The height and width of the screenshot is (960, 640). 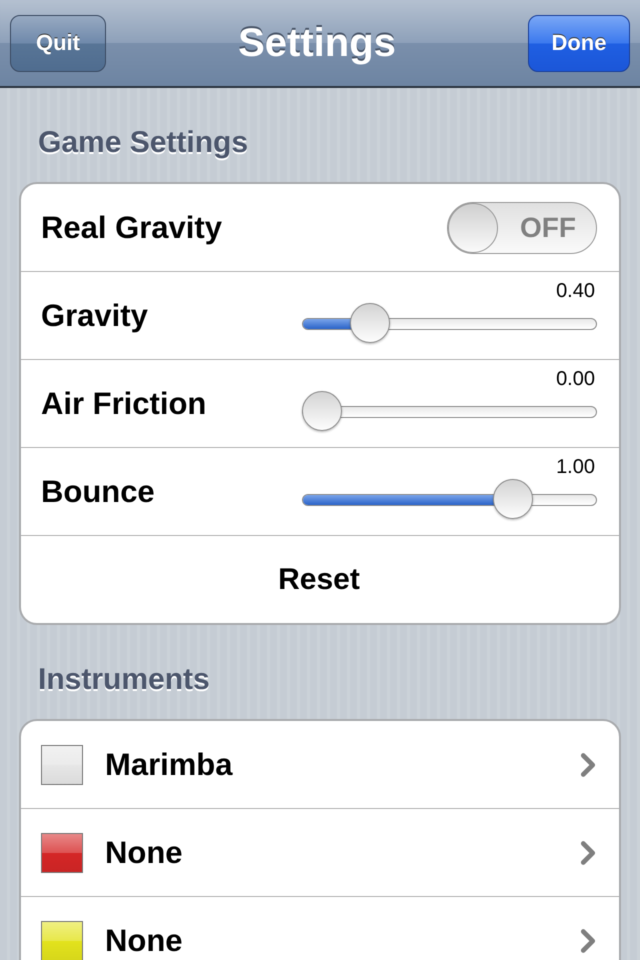 I want to click on quit-button: Quit, so click(x=58, y=43).